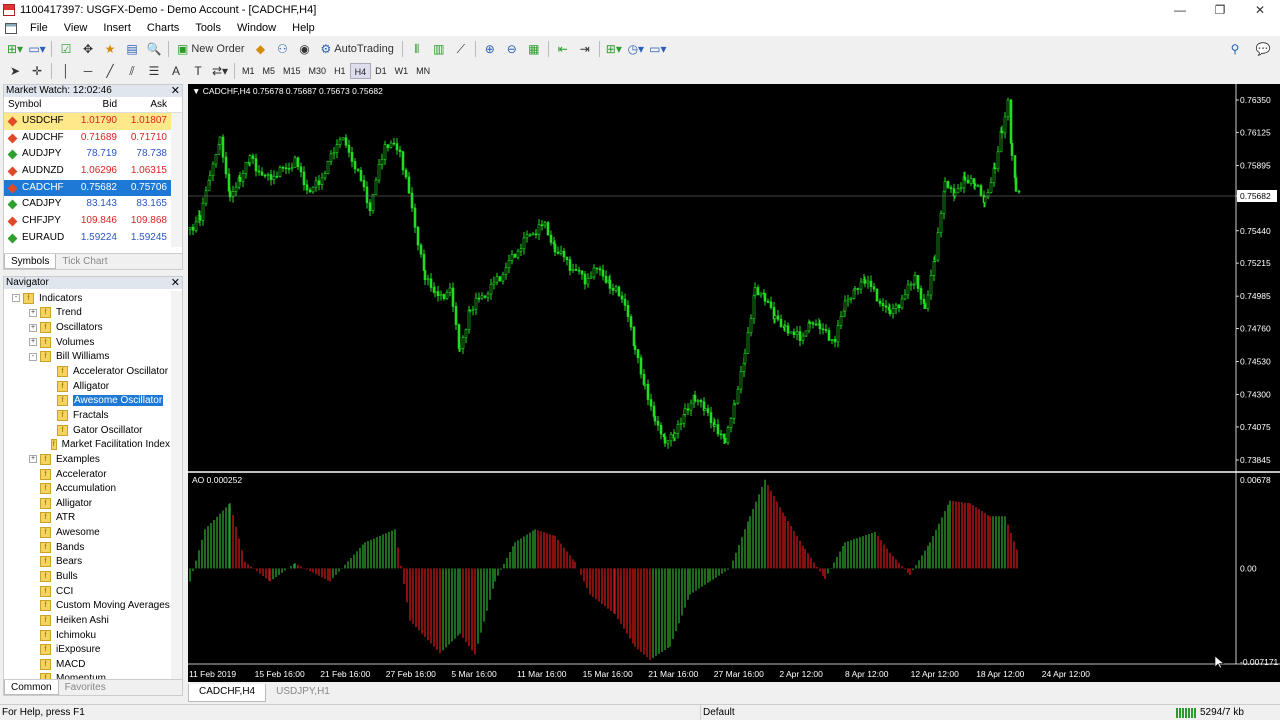  What do you see at coordinates (39, 104) in the screenshot?
I see `symbol-header: Symbol` at bounding box center [39, 104].